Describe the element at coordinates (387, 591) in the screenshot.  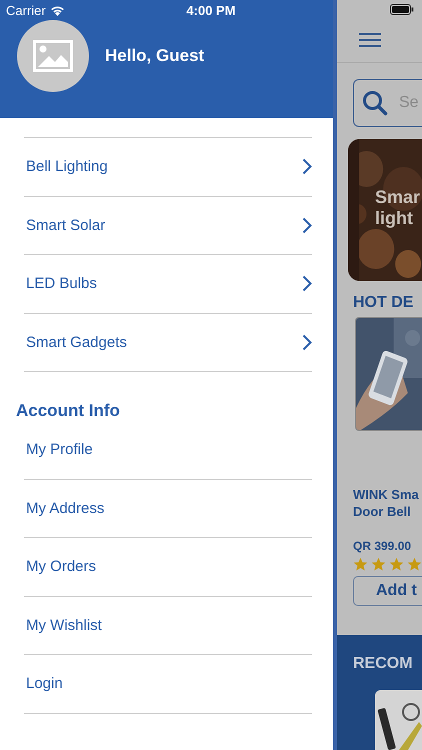
I see `add-to-cart-button: Add t` at that location.